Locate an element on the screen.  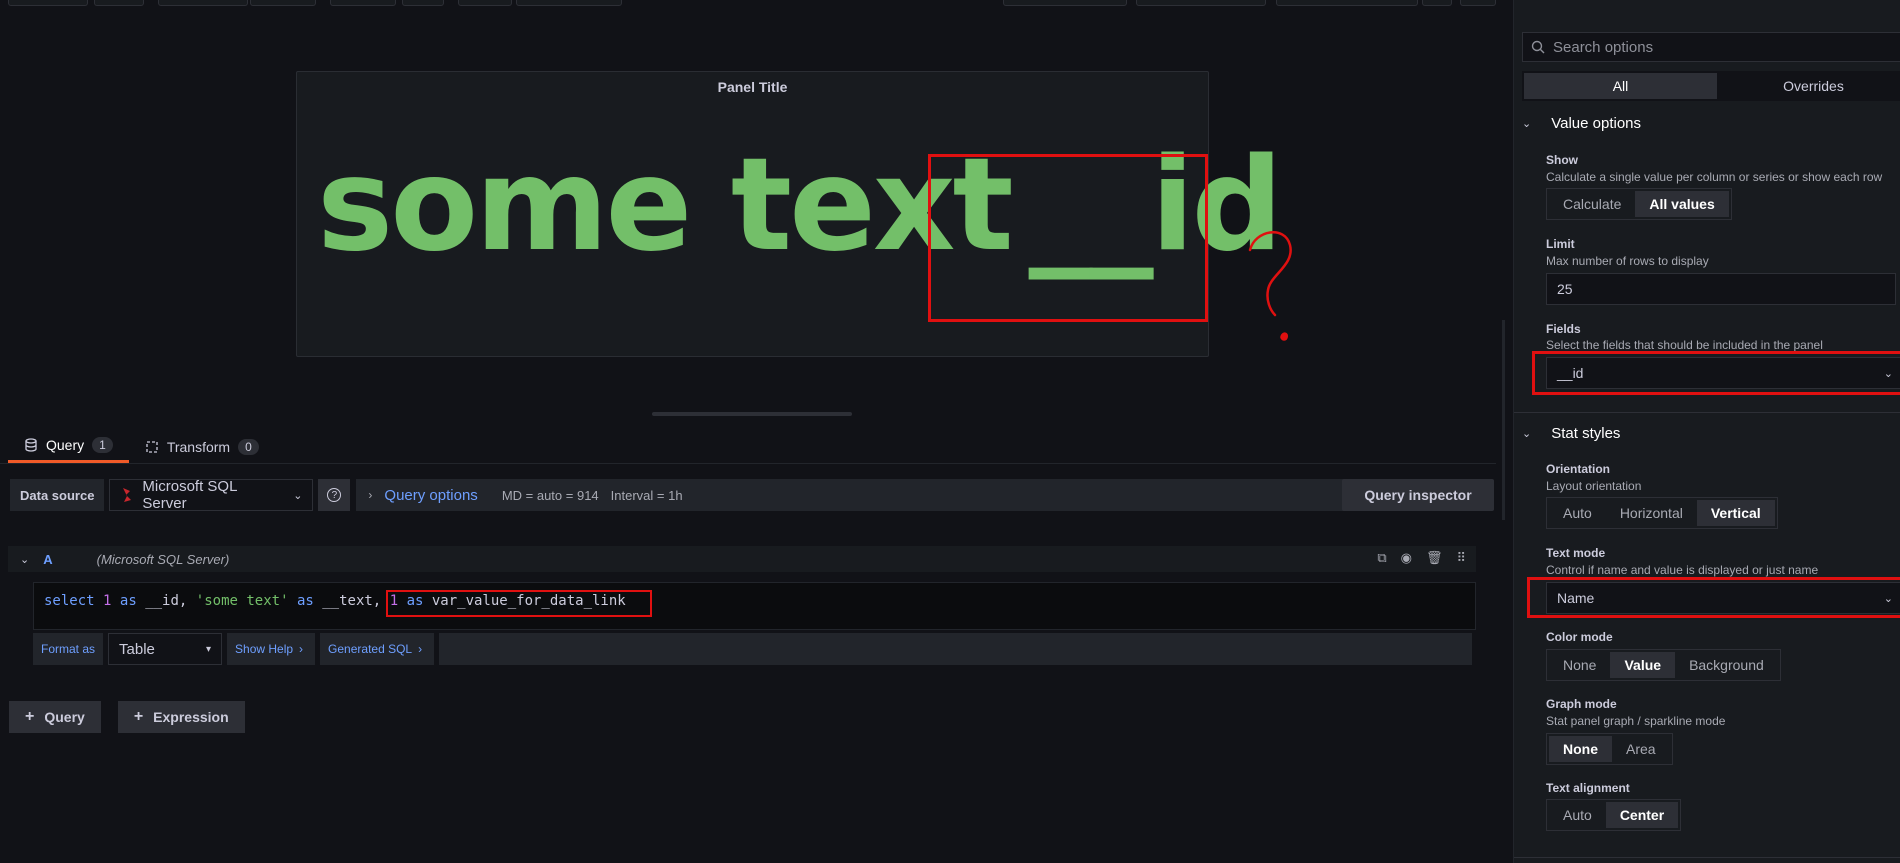
search-icon is located at coordinates (1538, 47).